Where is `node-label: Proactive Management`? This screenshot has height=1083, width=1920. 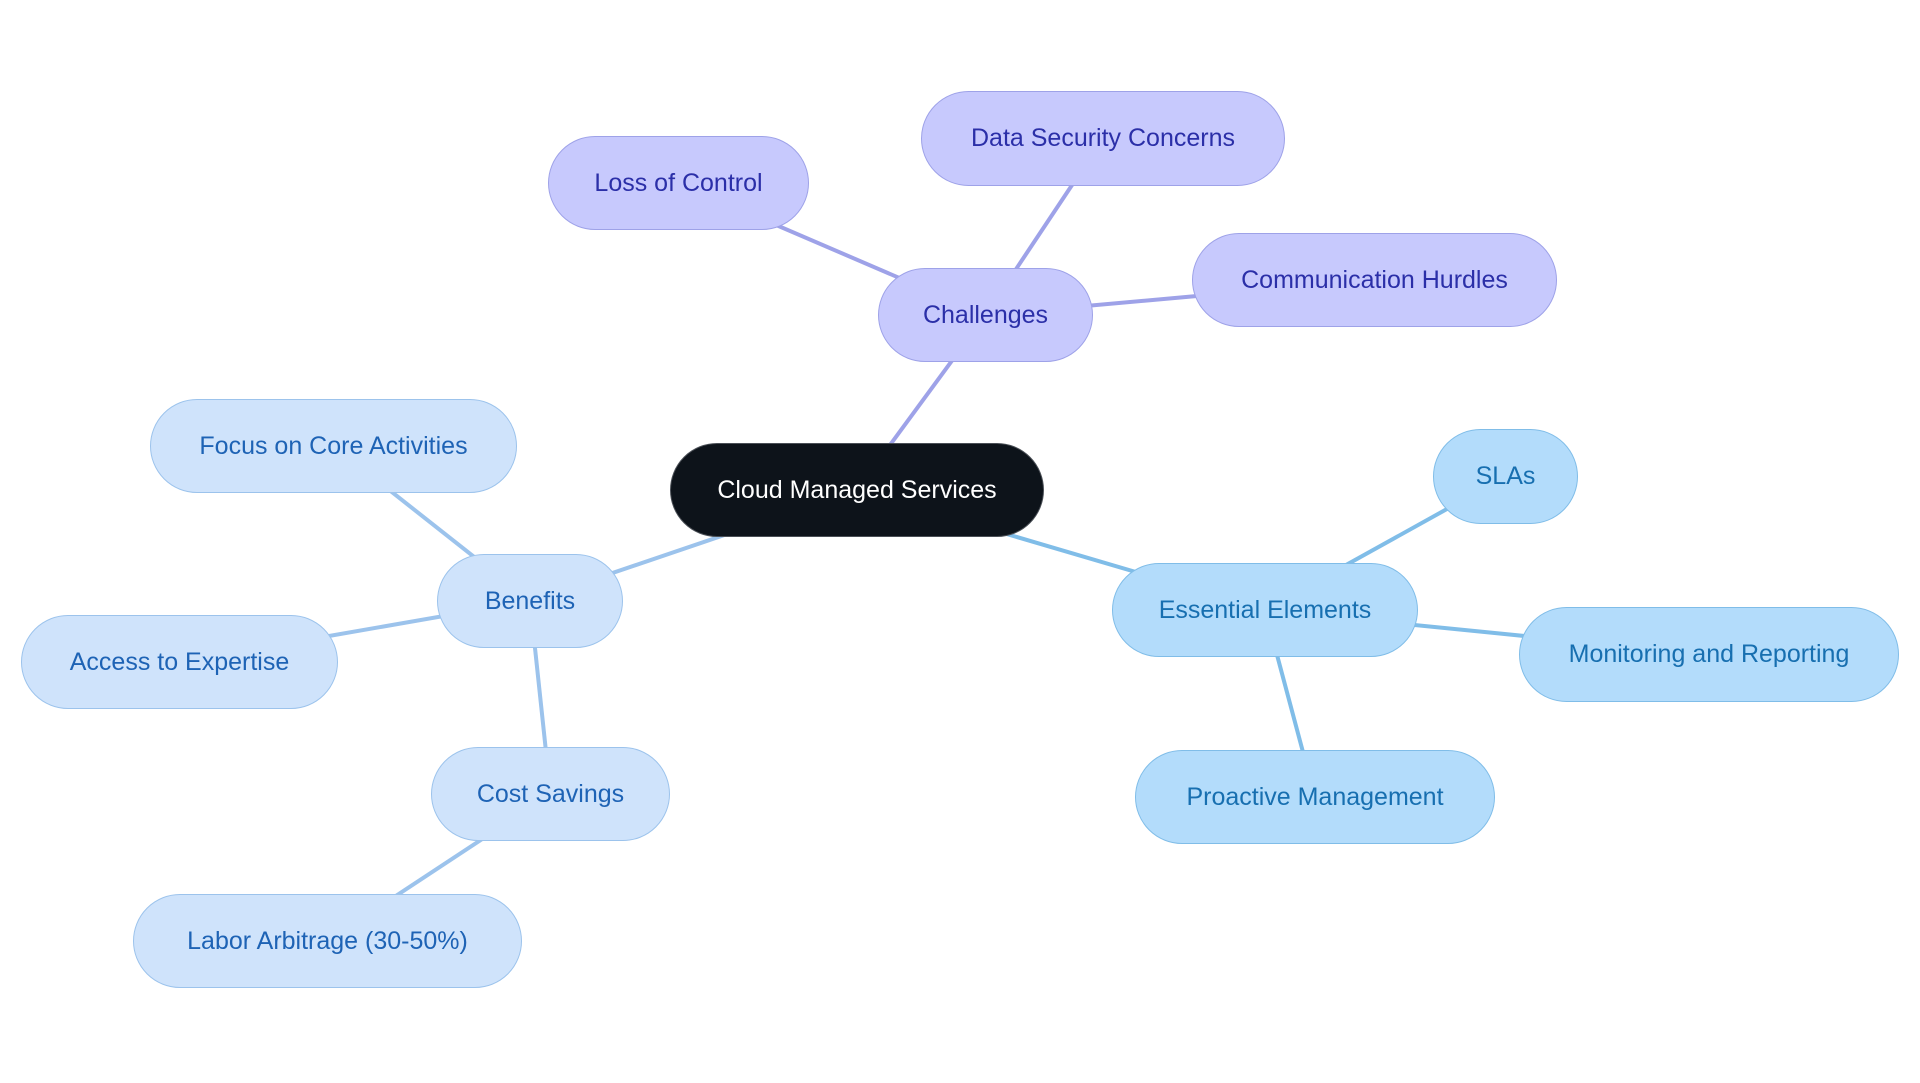
node-label: Proactive Management is located at coordinates (1315, 796).